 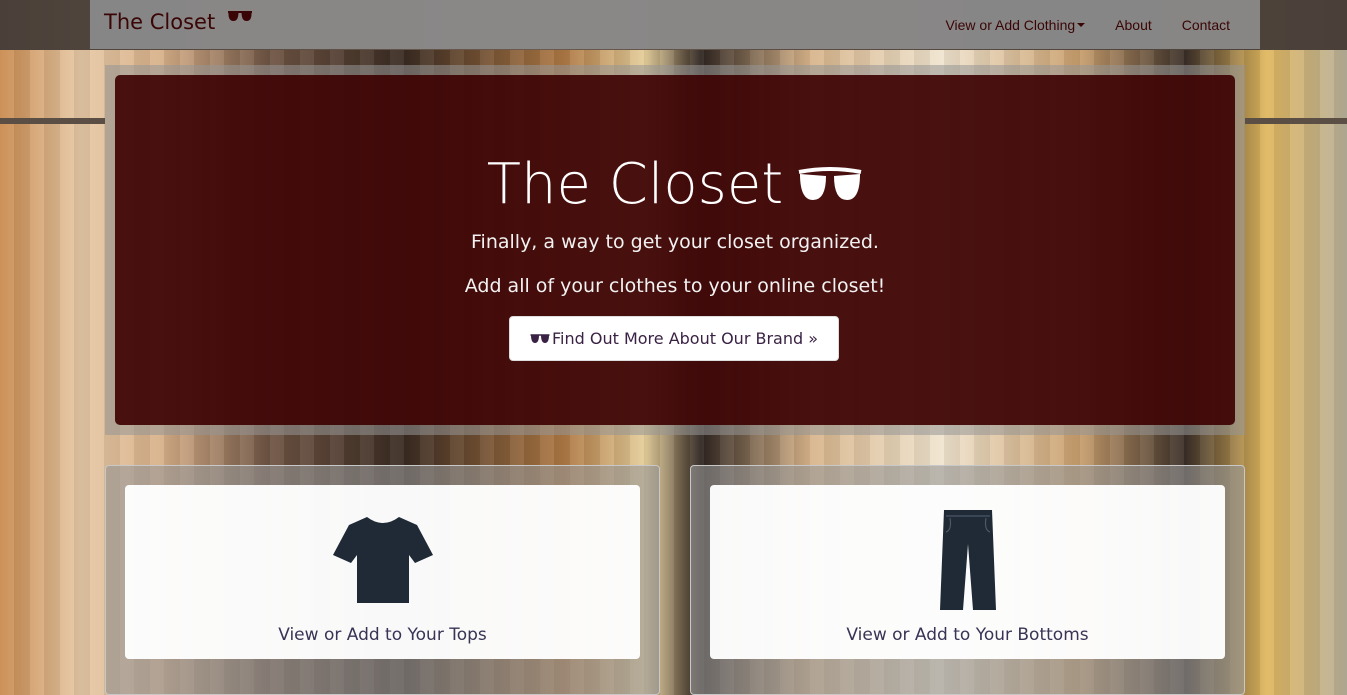 I want to click on pants-icon, so click(x=967, y=560).